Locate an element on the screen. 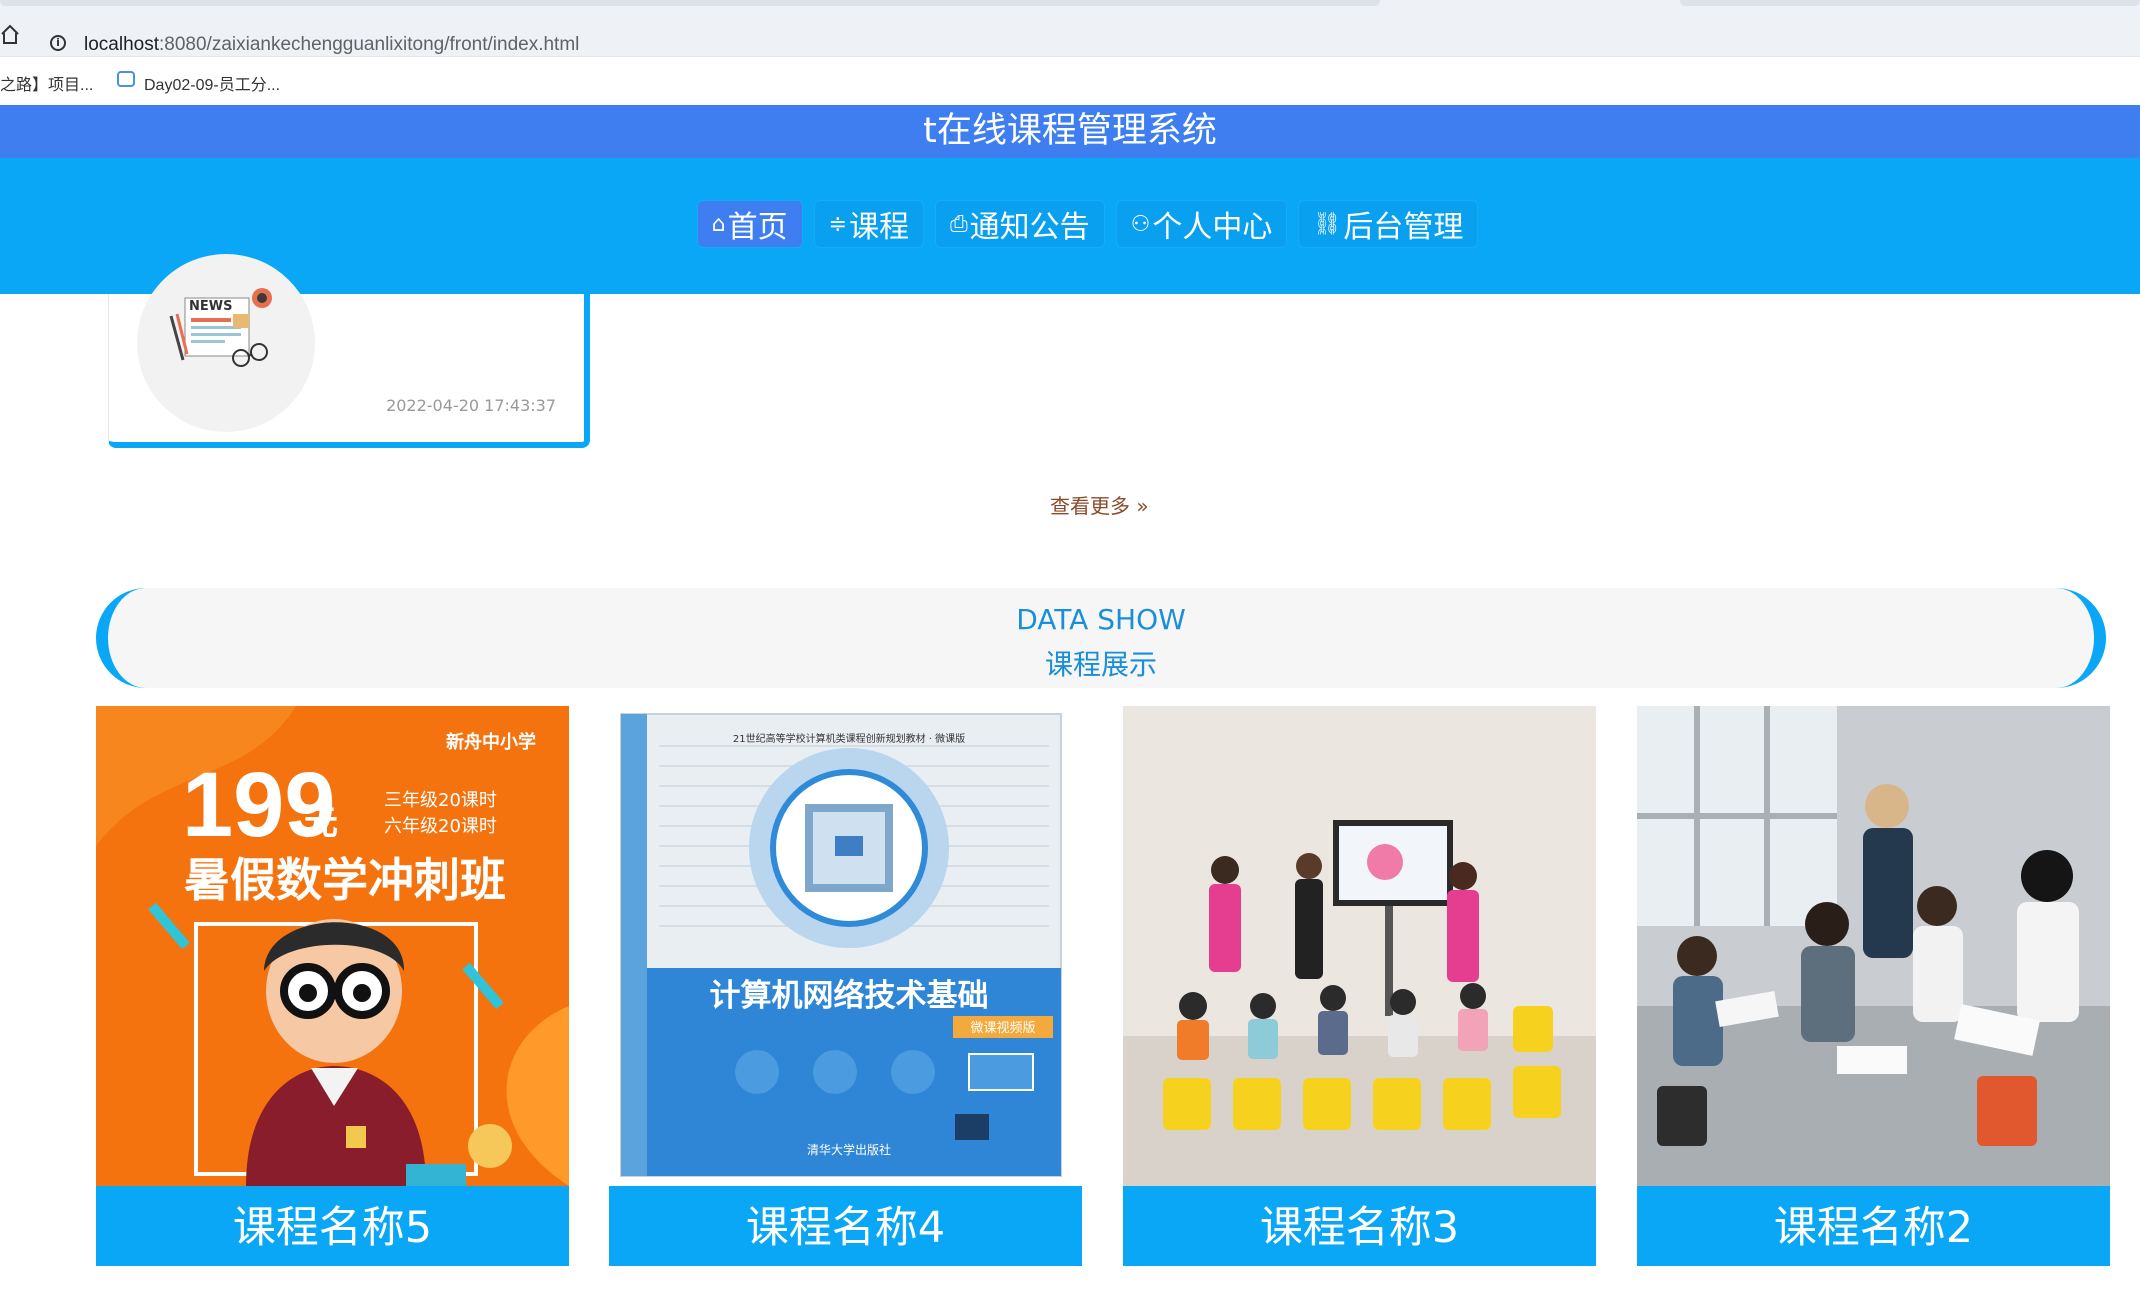 The height and width of the screenshot is (1299, 2140). nav-label: 通知公告 is located at coordinates (1029, 227).